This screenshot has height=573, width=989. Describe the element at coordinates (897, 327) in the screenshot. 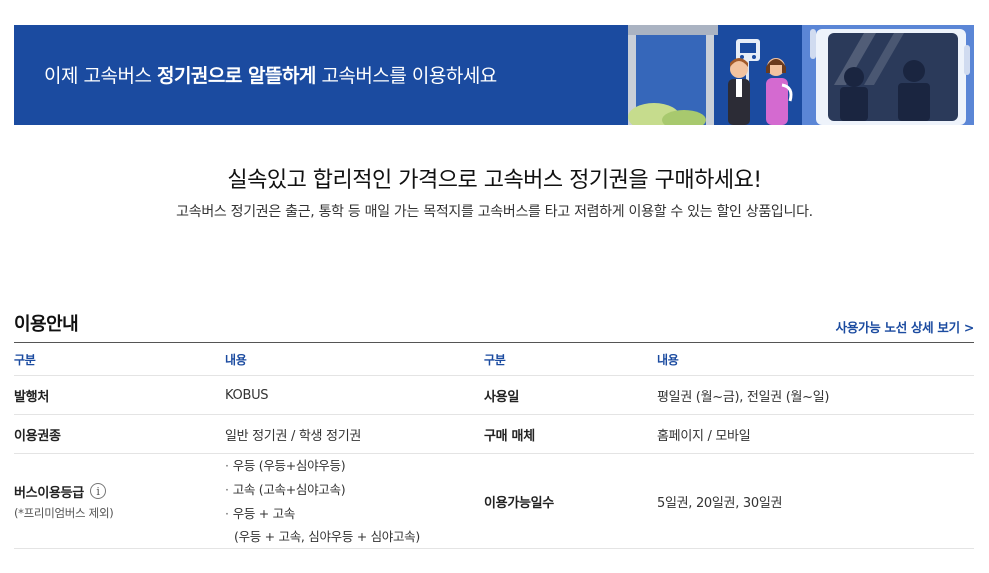

I see `route-detail-link-label: 사용가능 노선 상세 보기` at that location.